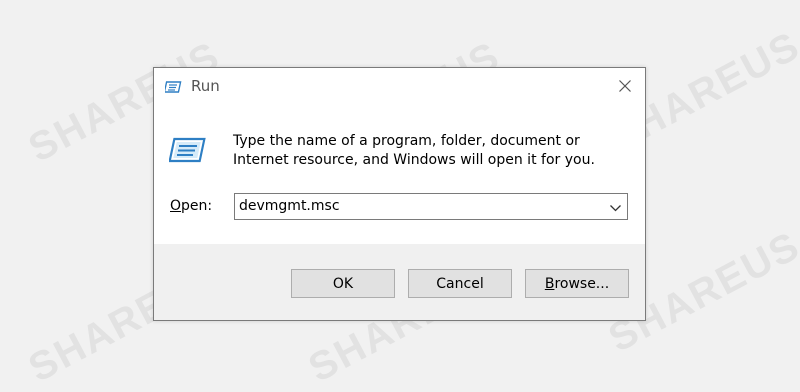 This screenshot has height=392, width=800. What do you see at coordinates (549, 283) in the screenshot?
I see `browse-accelerator: B` at bounding box center [549, 283].